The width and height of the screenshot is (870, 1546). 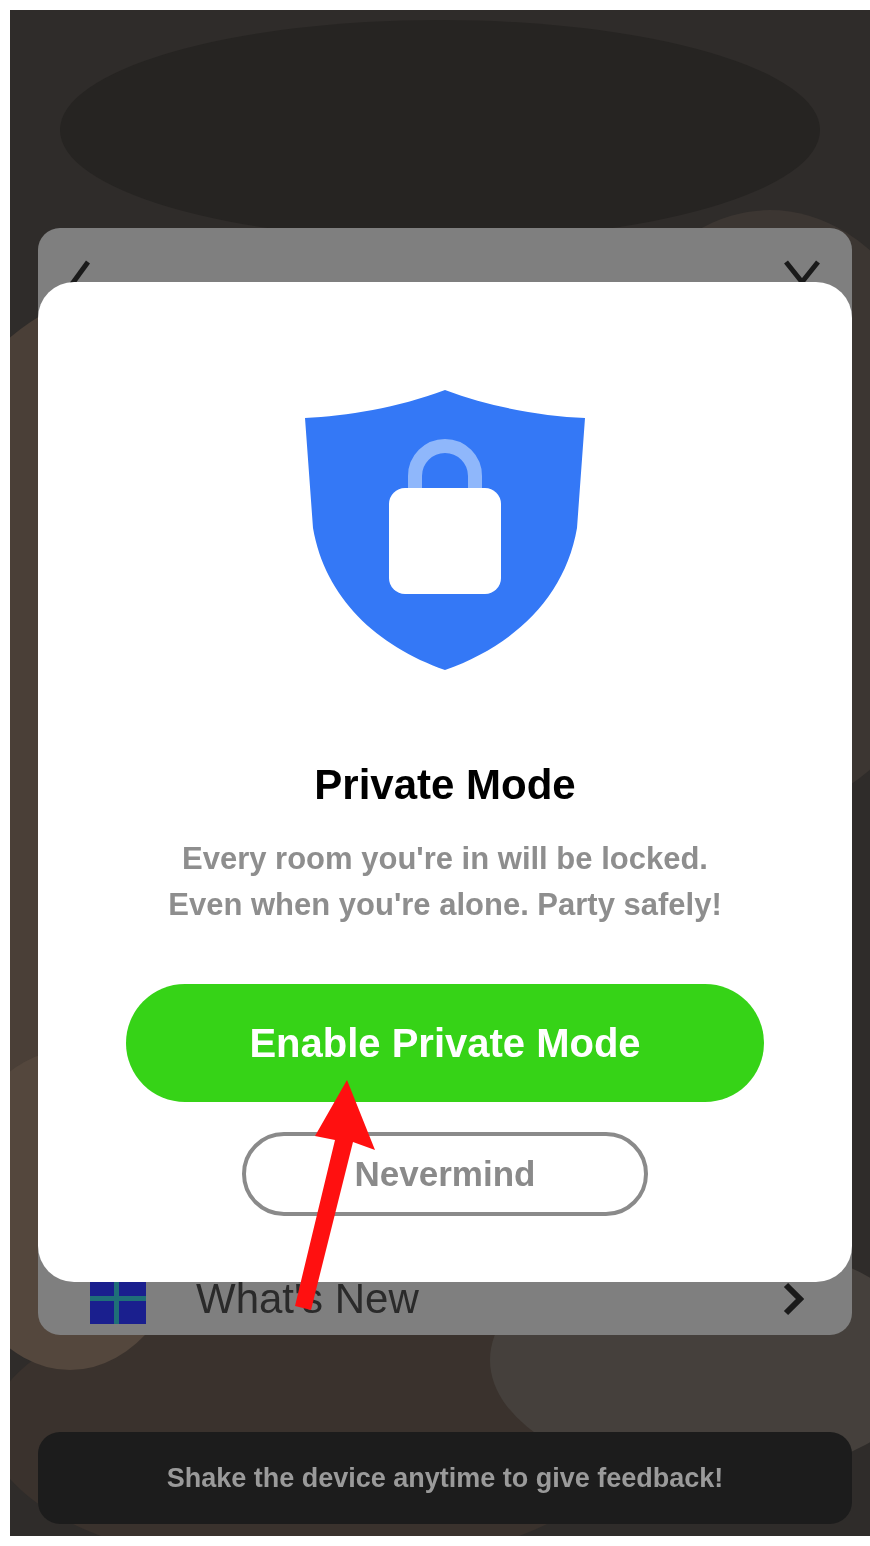 I want to click on enable-private-mode-button: Enable Private Mode, so click(x=445, y=1043).